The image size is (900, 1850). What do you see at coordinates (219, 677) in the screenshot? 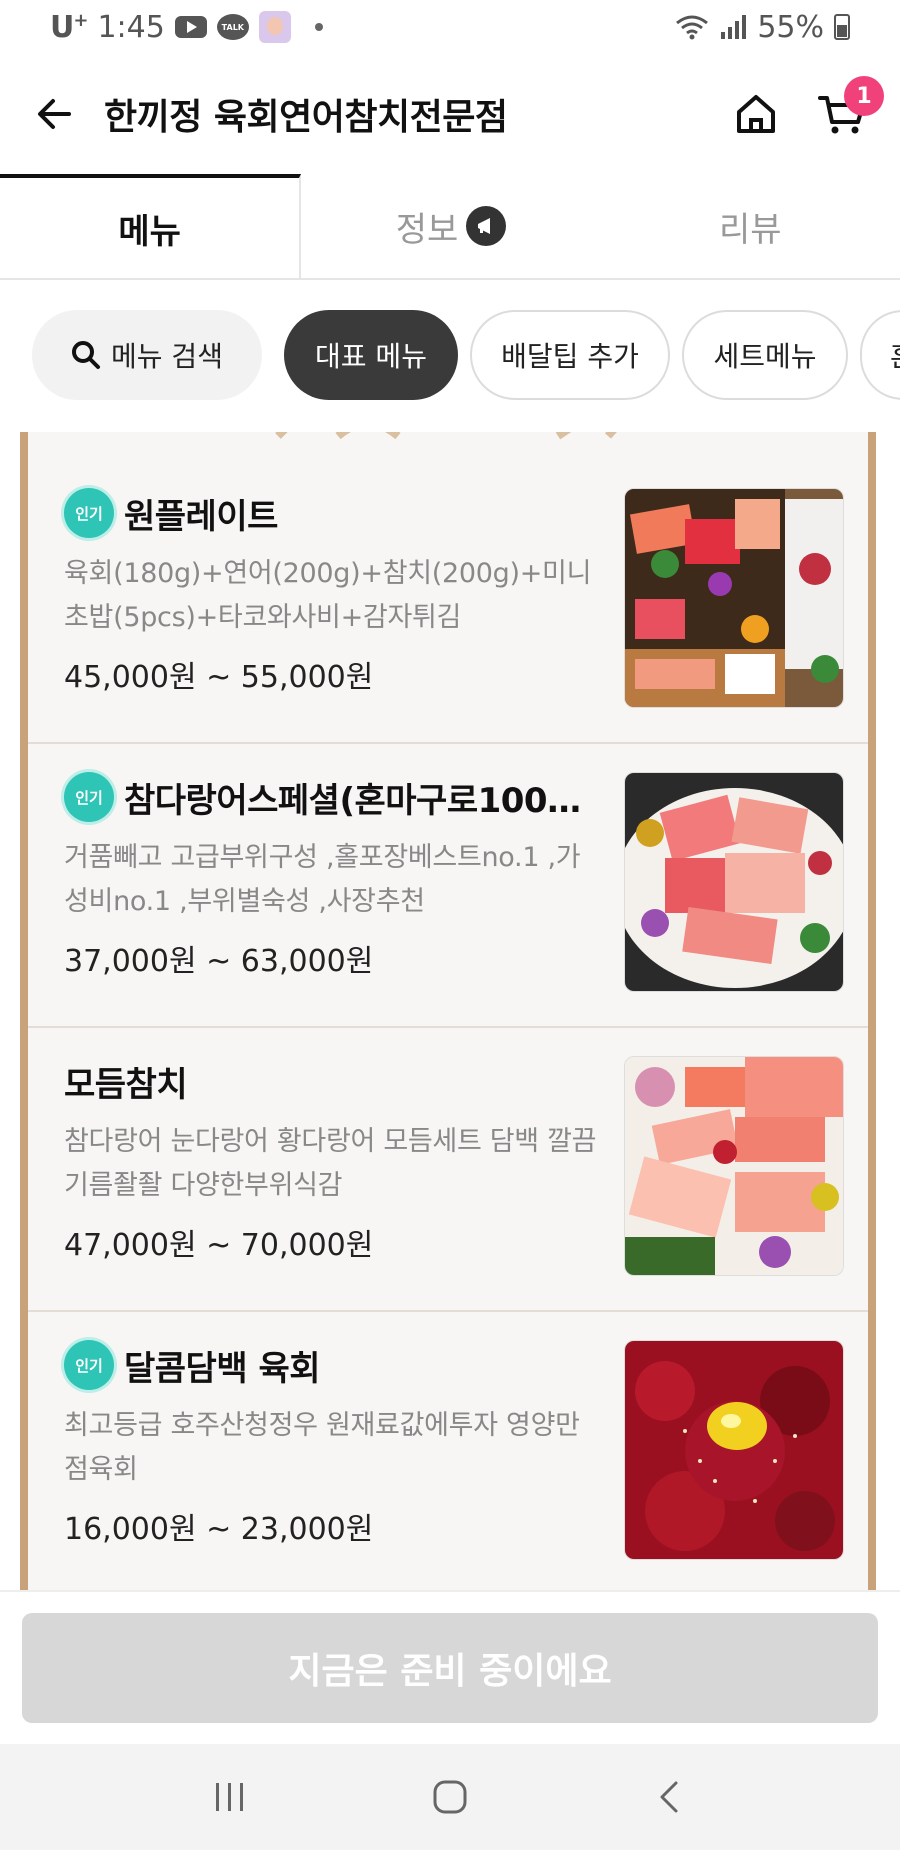
I see `menu-item-price: 45,000원 ~ 55,000원` at bounding box center [219, 677].